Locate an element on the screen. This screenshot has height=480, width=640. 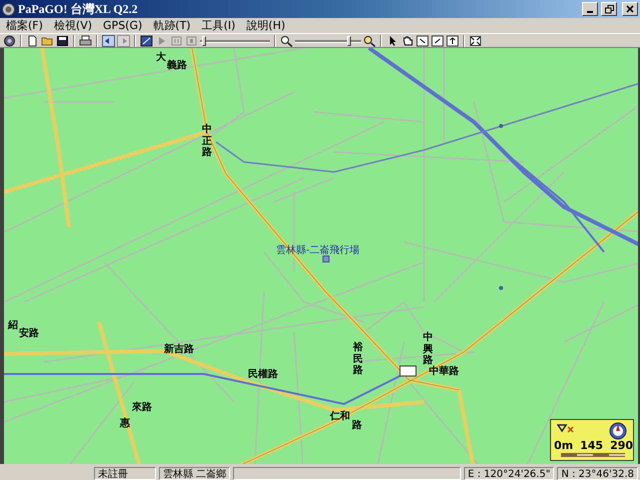
minimize-button is located at coordinates (590, 9).